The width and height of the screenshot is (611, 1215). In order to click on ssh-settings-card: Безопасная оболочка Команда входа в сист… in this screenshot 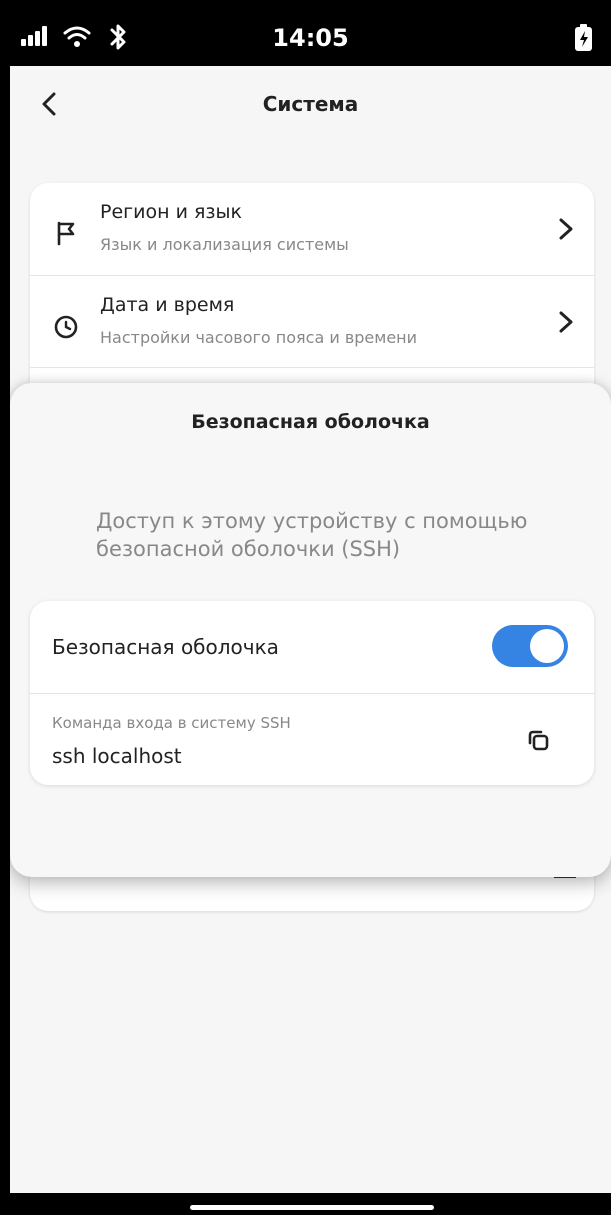, I will do `click(312, 693)`.